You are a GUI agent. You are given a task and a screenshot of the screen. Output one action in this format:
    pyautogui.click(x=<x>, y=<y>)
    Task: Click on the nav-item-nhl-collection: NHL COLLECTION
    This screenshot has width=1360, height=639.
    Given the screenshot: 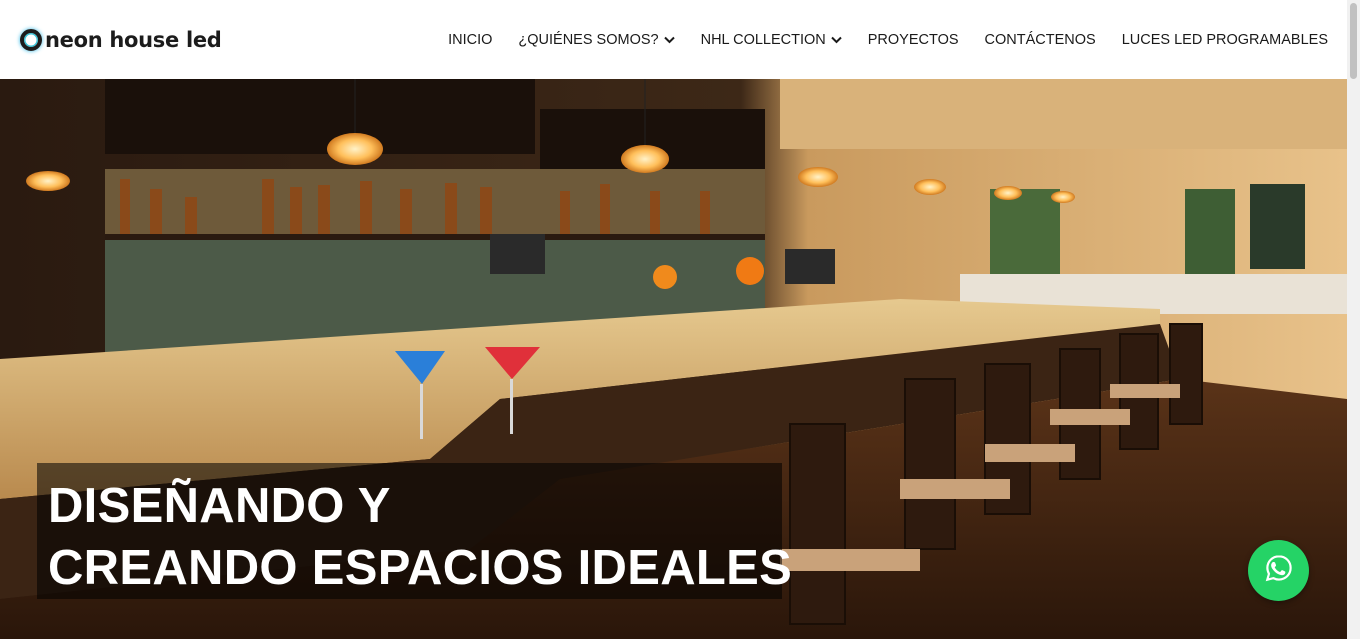 What is the action you would take?
    pyautogui.click(x=771, y=40)
    